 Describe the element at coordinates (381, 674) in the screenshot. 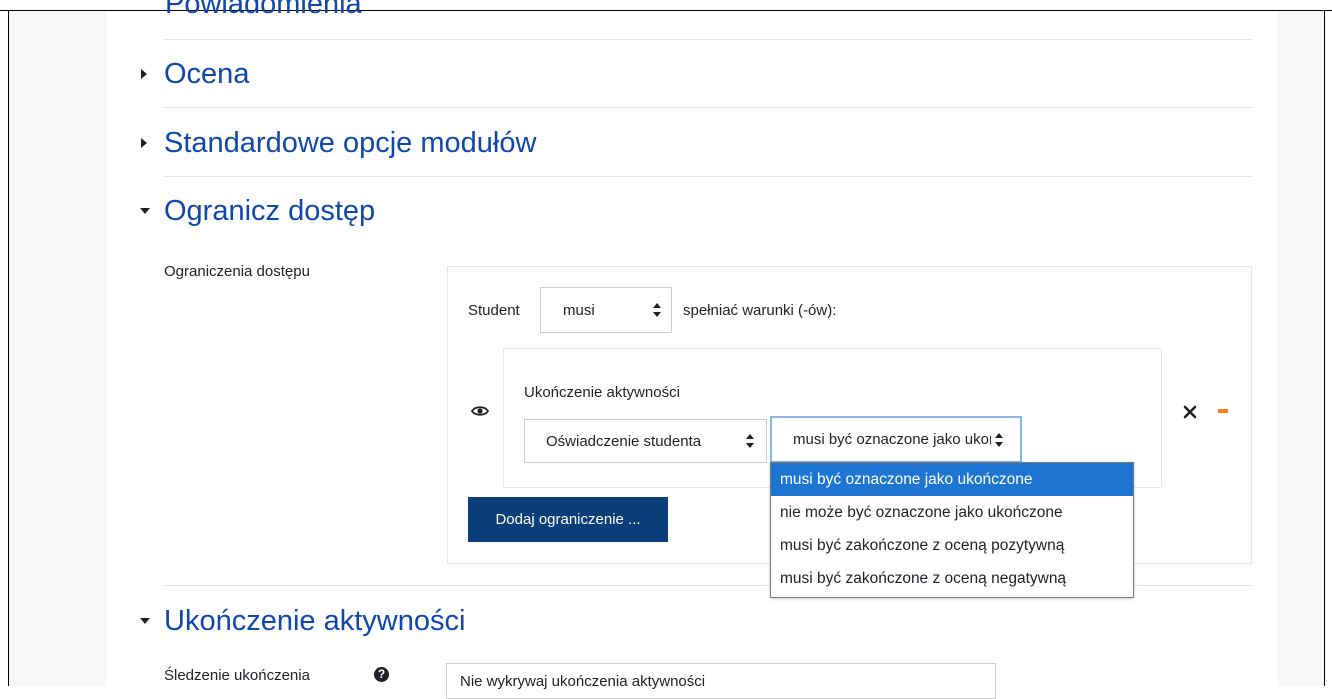

I see `help-icon: ?` at that location.